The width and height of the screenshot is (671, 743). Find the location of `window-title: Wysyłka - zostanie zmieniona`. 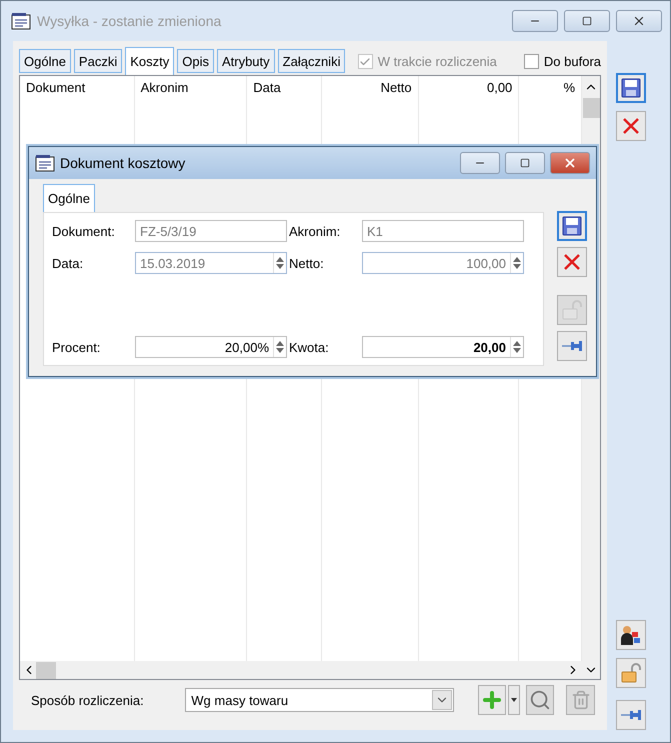

window-title: Wysyłka - zostanie zmieniona is located at coordinates (129, 21).